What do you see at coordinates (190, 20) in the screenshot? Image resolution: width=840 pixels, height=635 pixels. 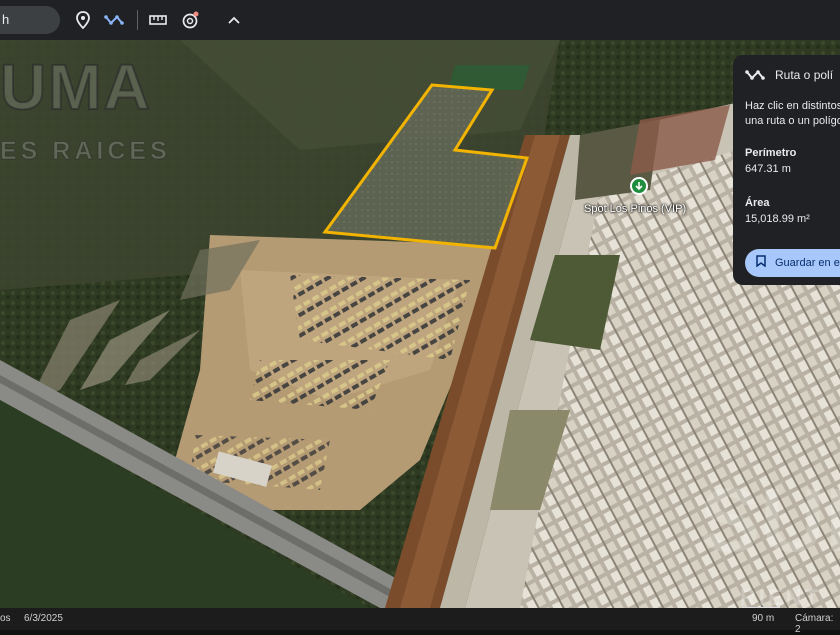 I see `history-icon` at bounding box center [190, 20].